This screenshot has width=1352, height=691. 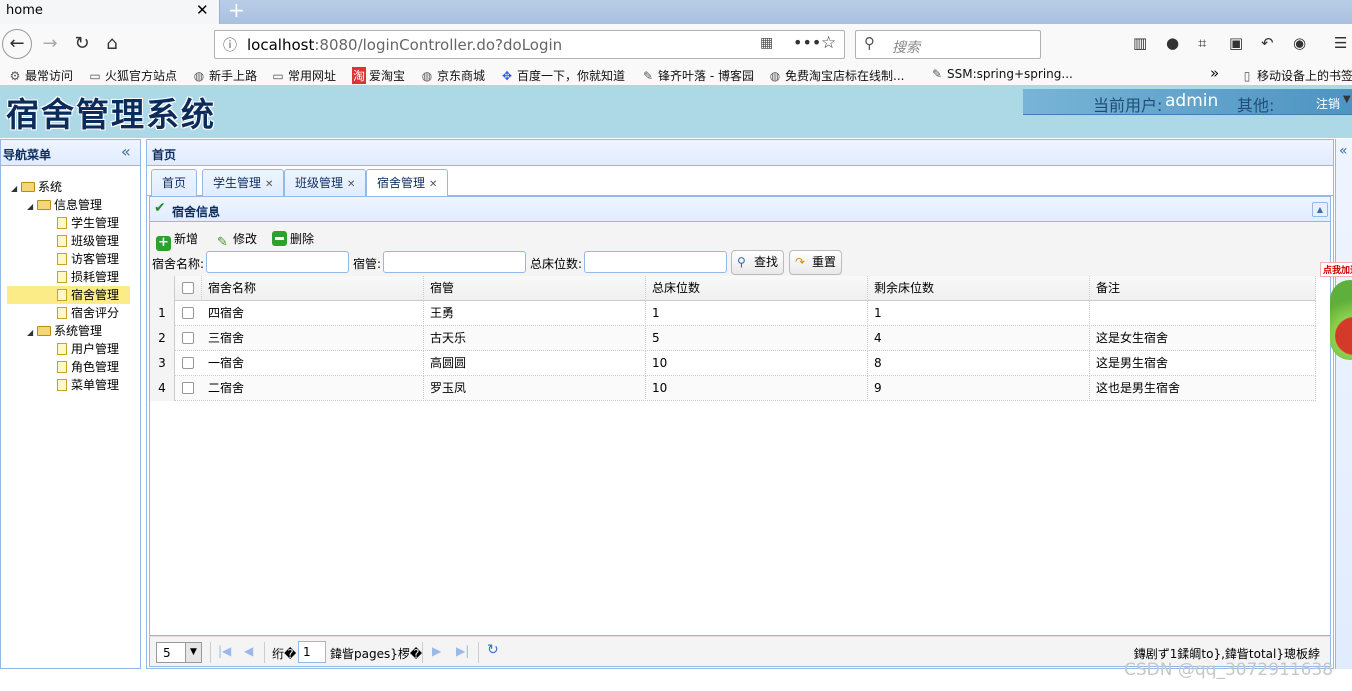 I want to click on sidebar-icon: ▣, so click(x=1236, y=43).